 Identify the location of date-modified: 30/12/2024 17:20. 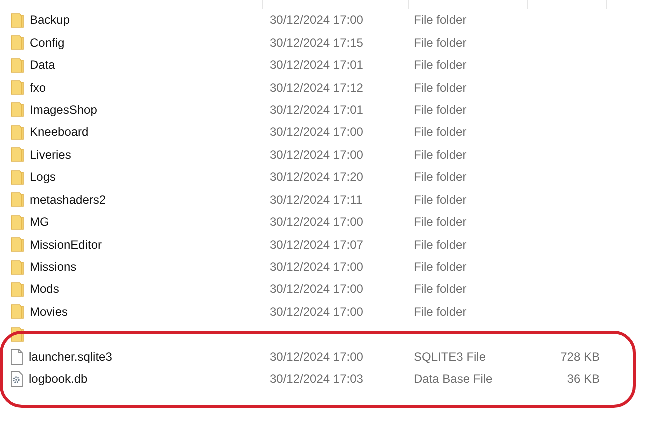
(317, 177).